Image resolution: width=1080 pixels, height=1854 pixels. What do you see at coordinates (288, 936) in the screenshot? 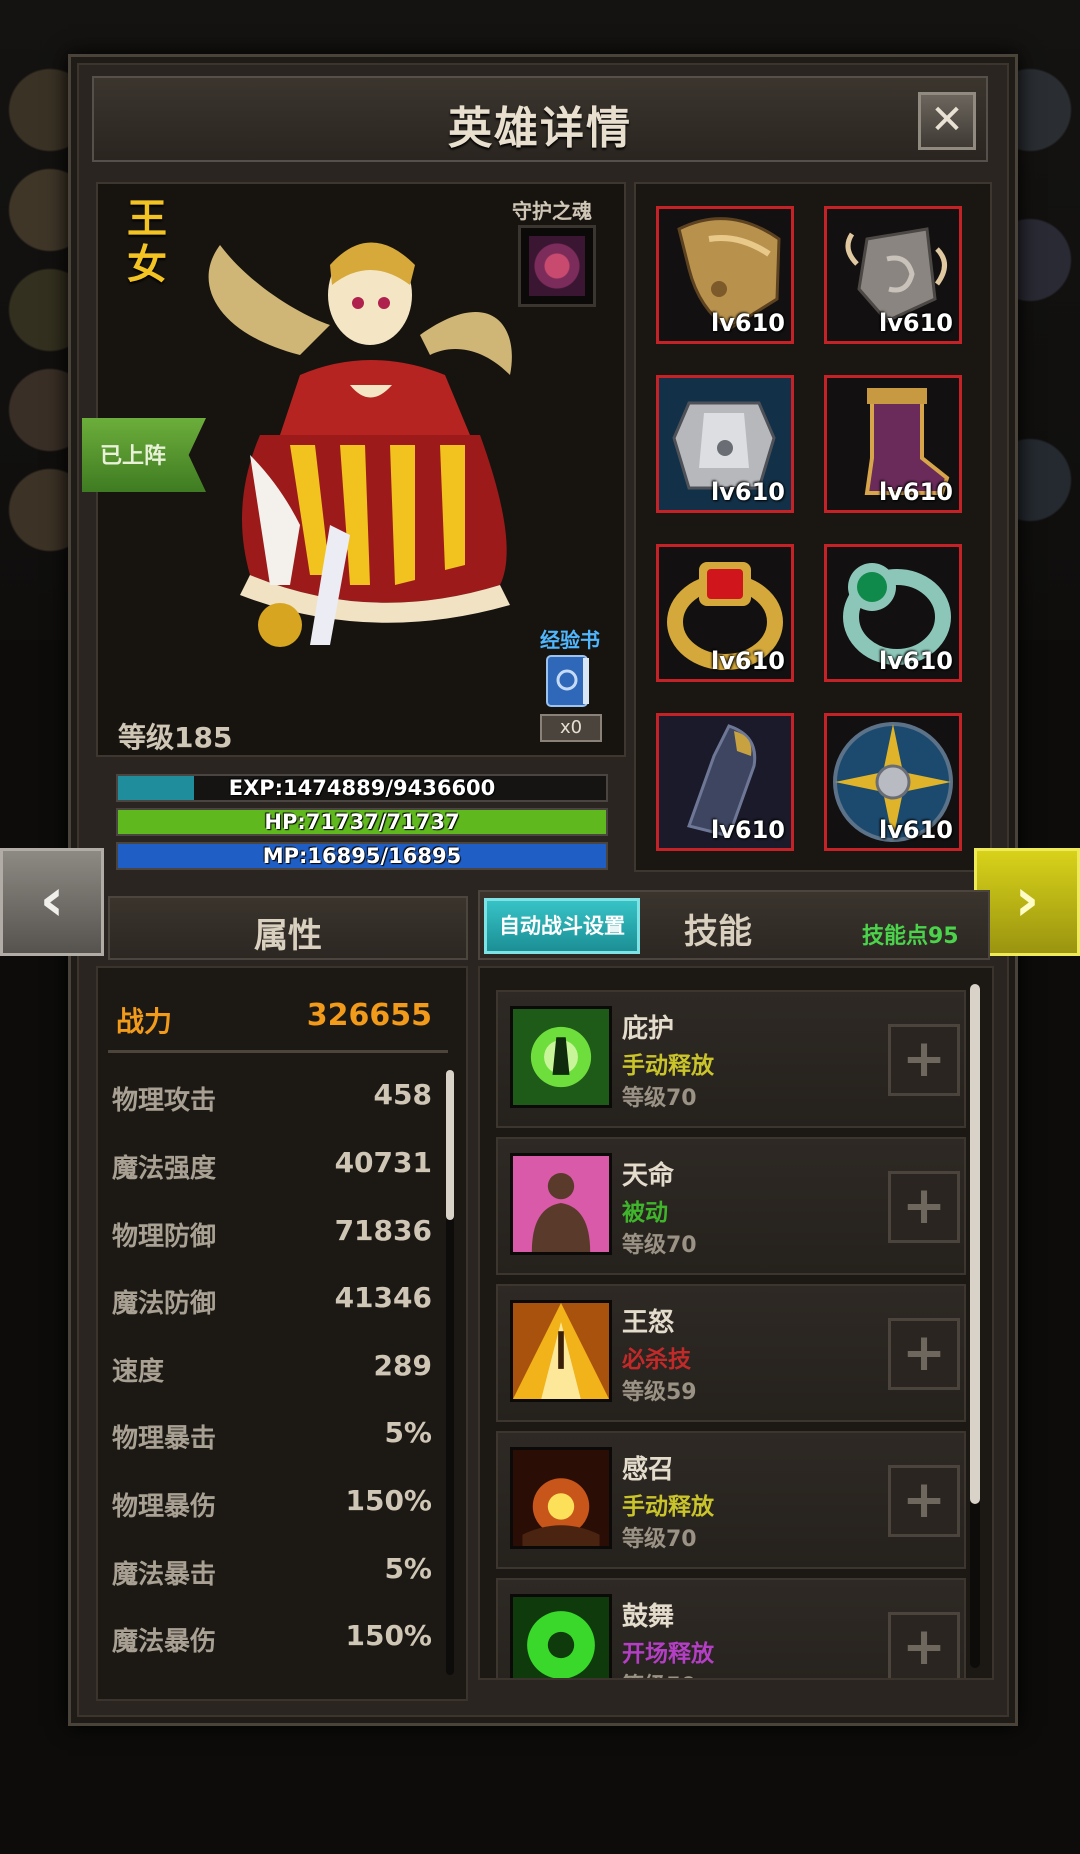
I see `attributes-title: 属性` at bounding box center [288, 936].